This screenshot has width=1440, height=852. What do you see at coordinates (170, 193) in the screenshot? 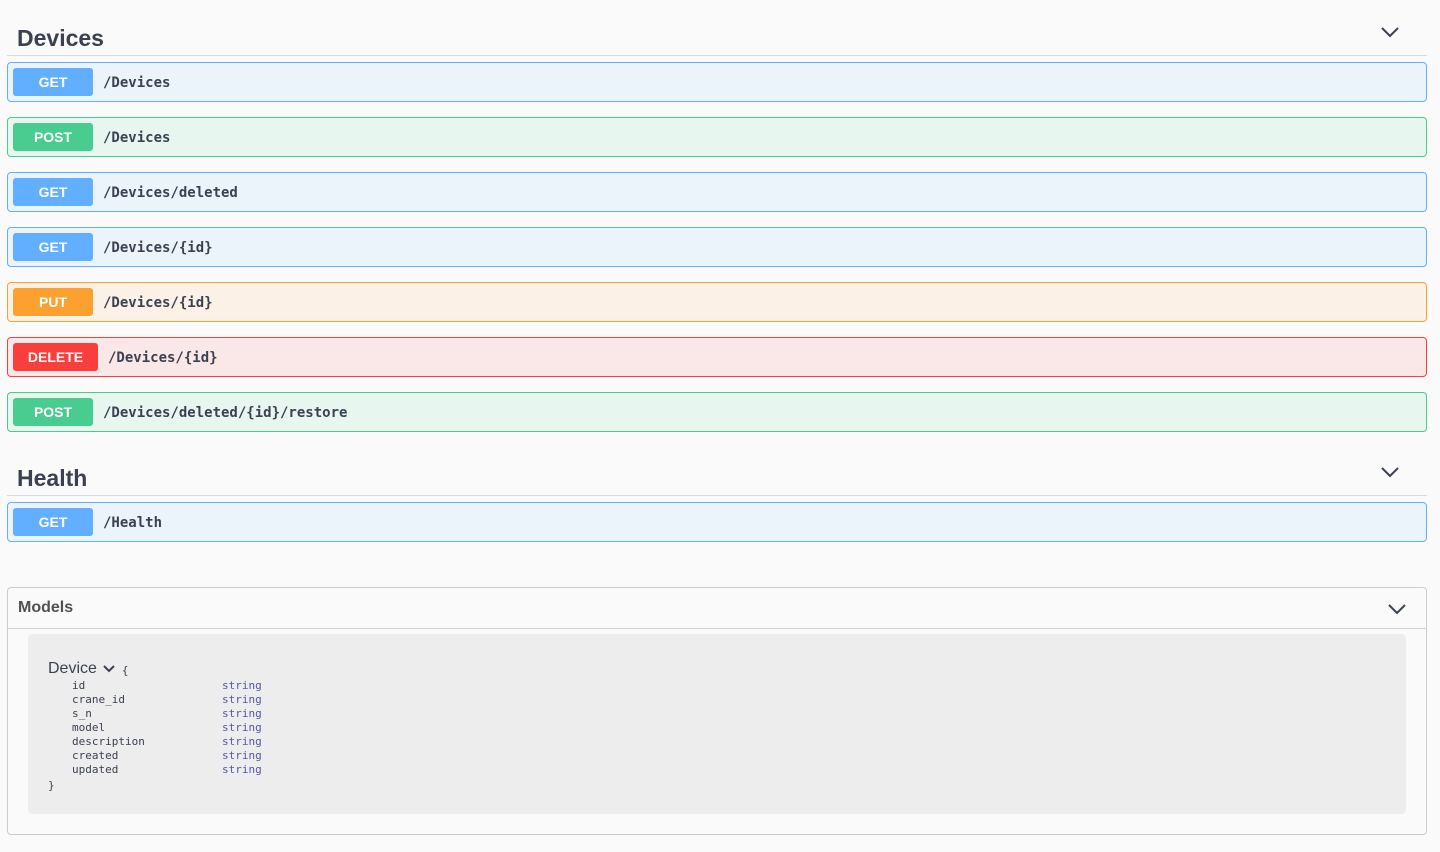
I see `operation-path: /Devices/deleted` at bounding box center [170, 193].